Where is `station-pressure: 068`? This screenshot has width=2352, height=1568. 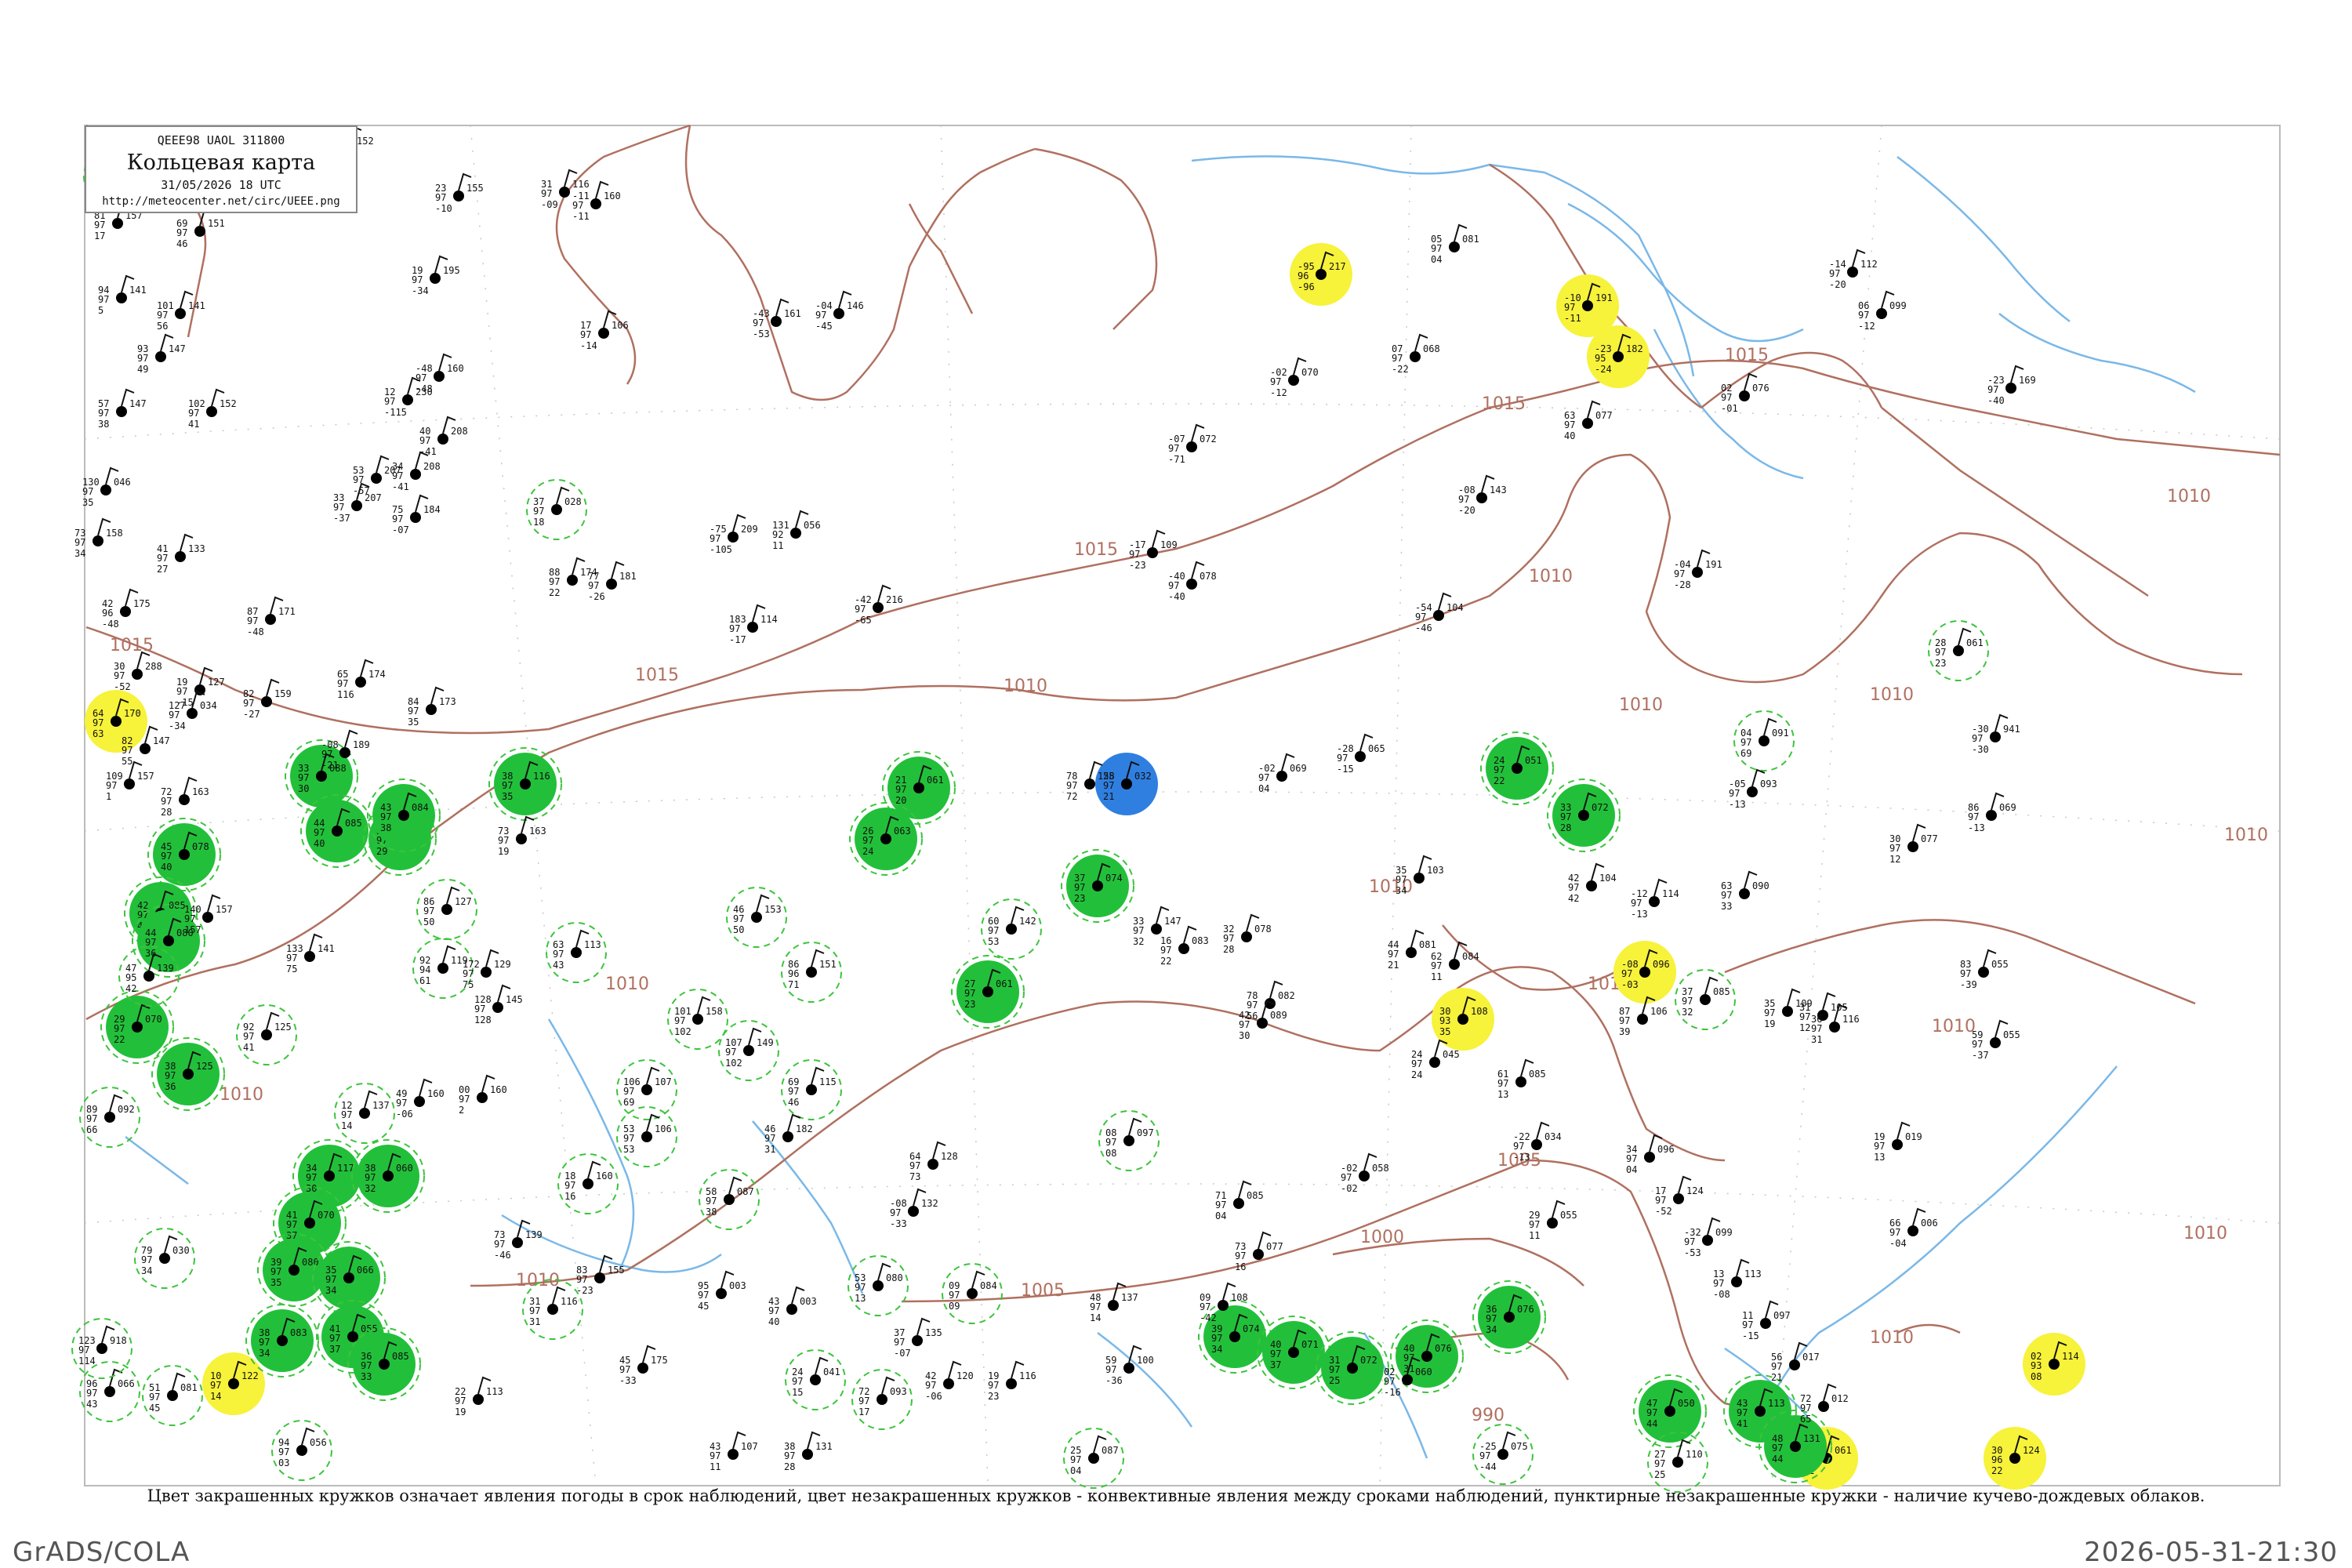
station-pressure: 068 is located at coordinates (1431, 348).